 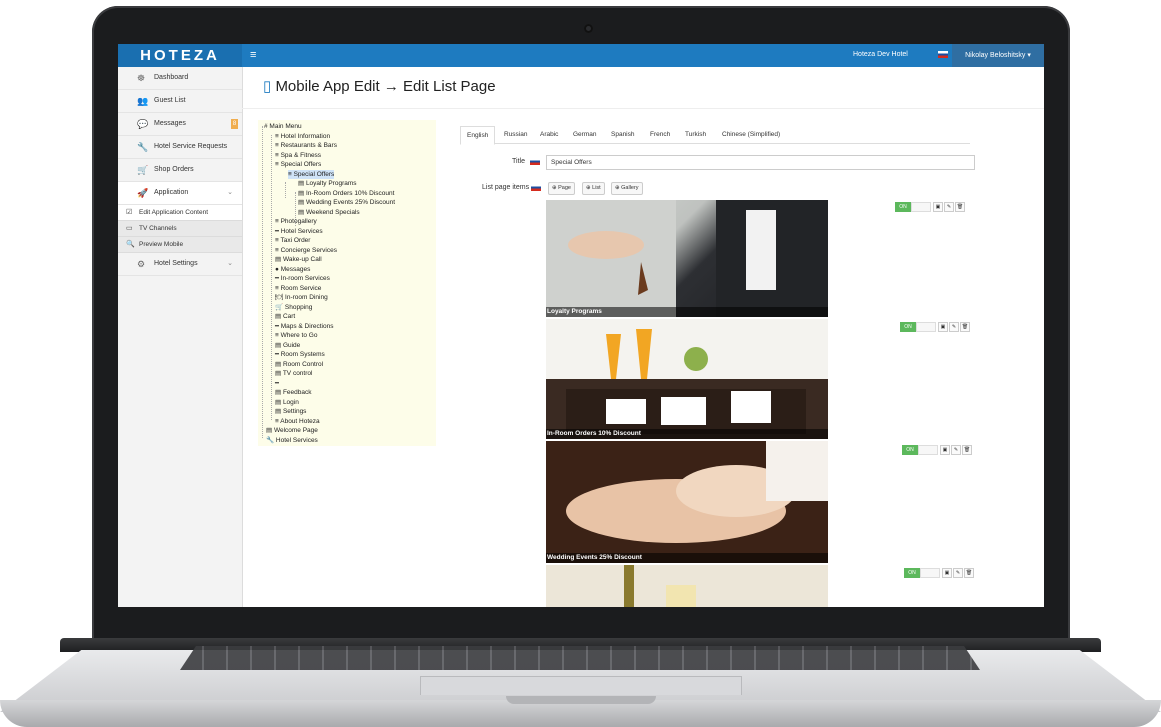 I want to click on uk-flag-icon, so click(x=943, y=54).